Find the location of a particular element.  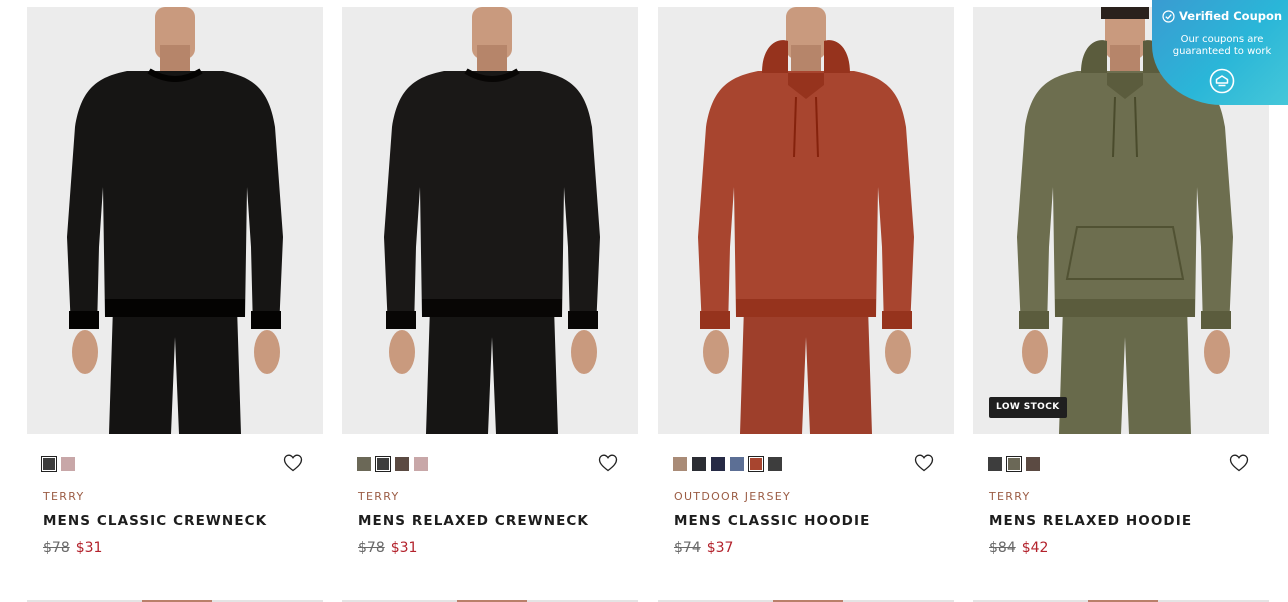

product-name: MENS CLASSIC CREWNECK is located at coordinates (155, 521).